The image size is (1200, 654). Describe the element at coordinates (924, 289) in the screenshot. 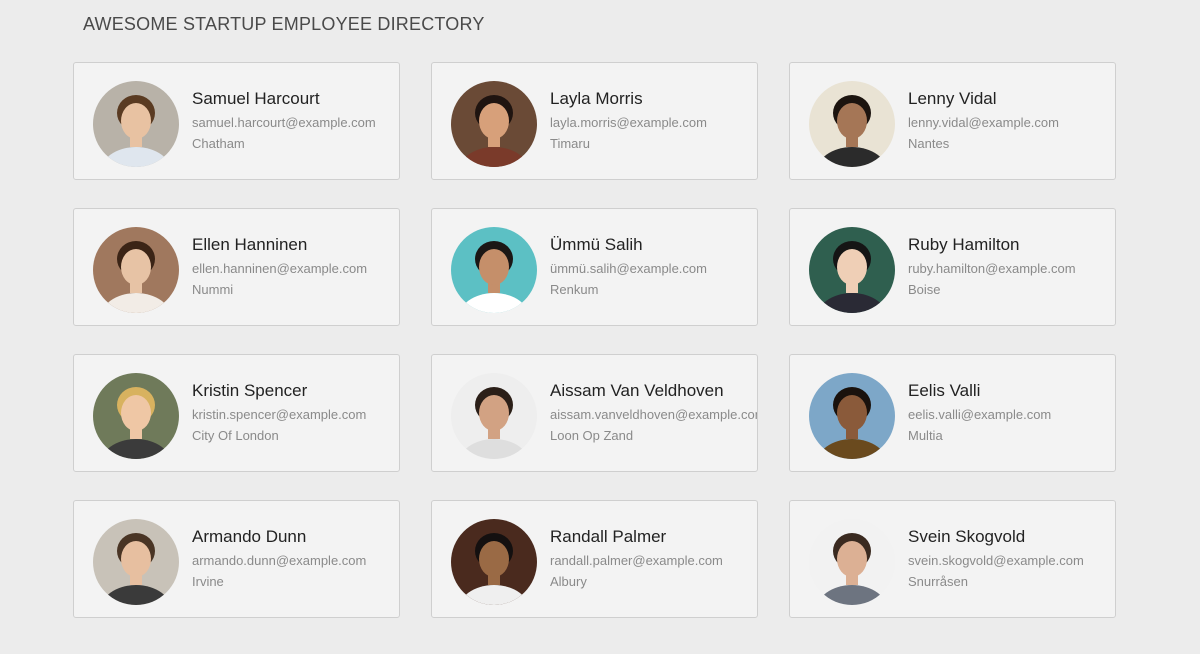

I see `employee-city: Boise` at that location.